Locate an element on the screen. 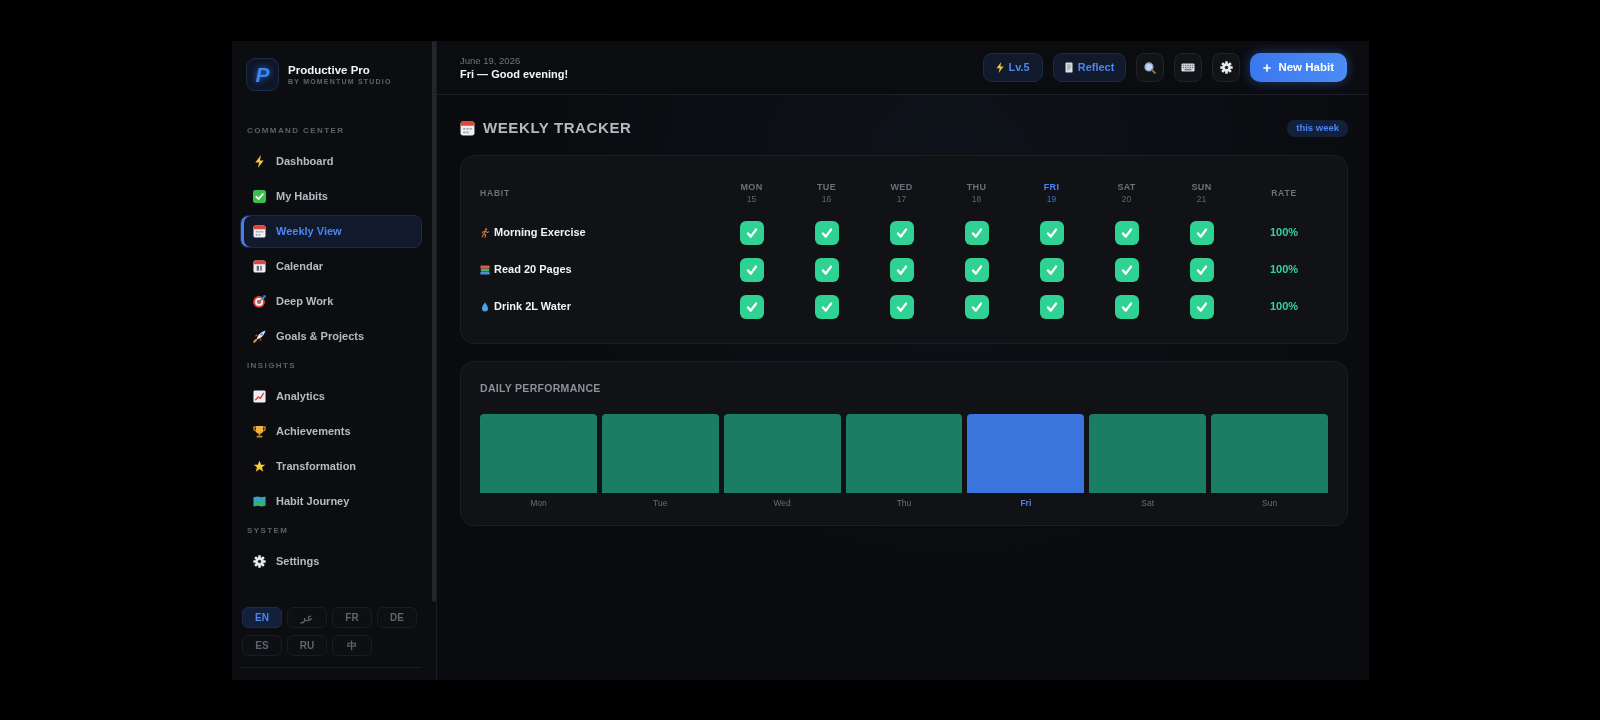 The image size is (1600, 720). star-icon is located at coordinates (259, 466).